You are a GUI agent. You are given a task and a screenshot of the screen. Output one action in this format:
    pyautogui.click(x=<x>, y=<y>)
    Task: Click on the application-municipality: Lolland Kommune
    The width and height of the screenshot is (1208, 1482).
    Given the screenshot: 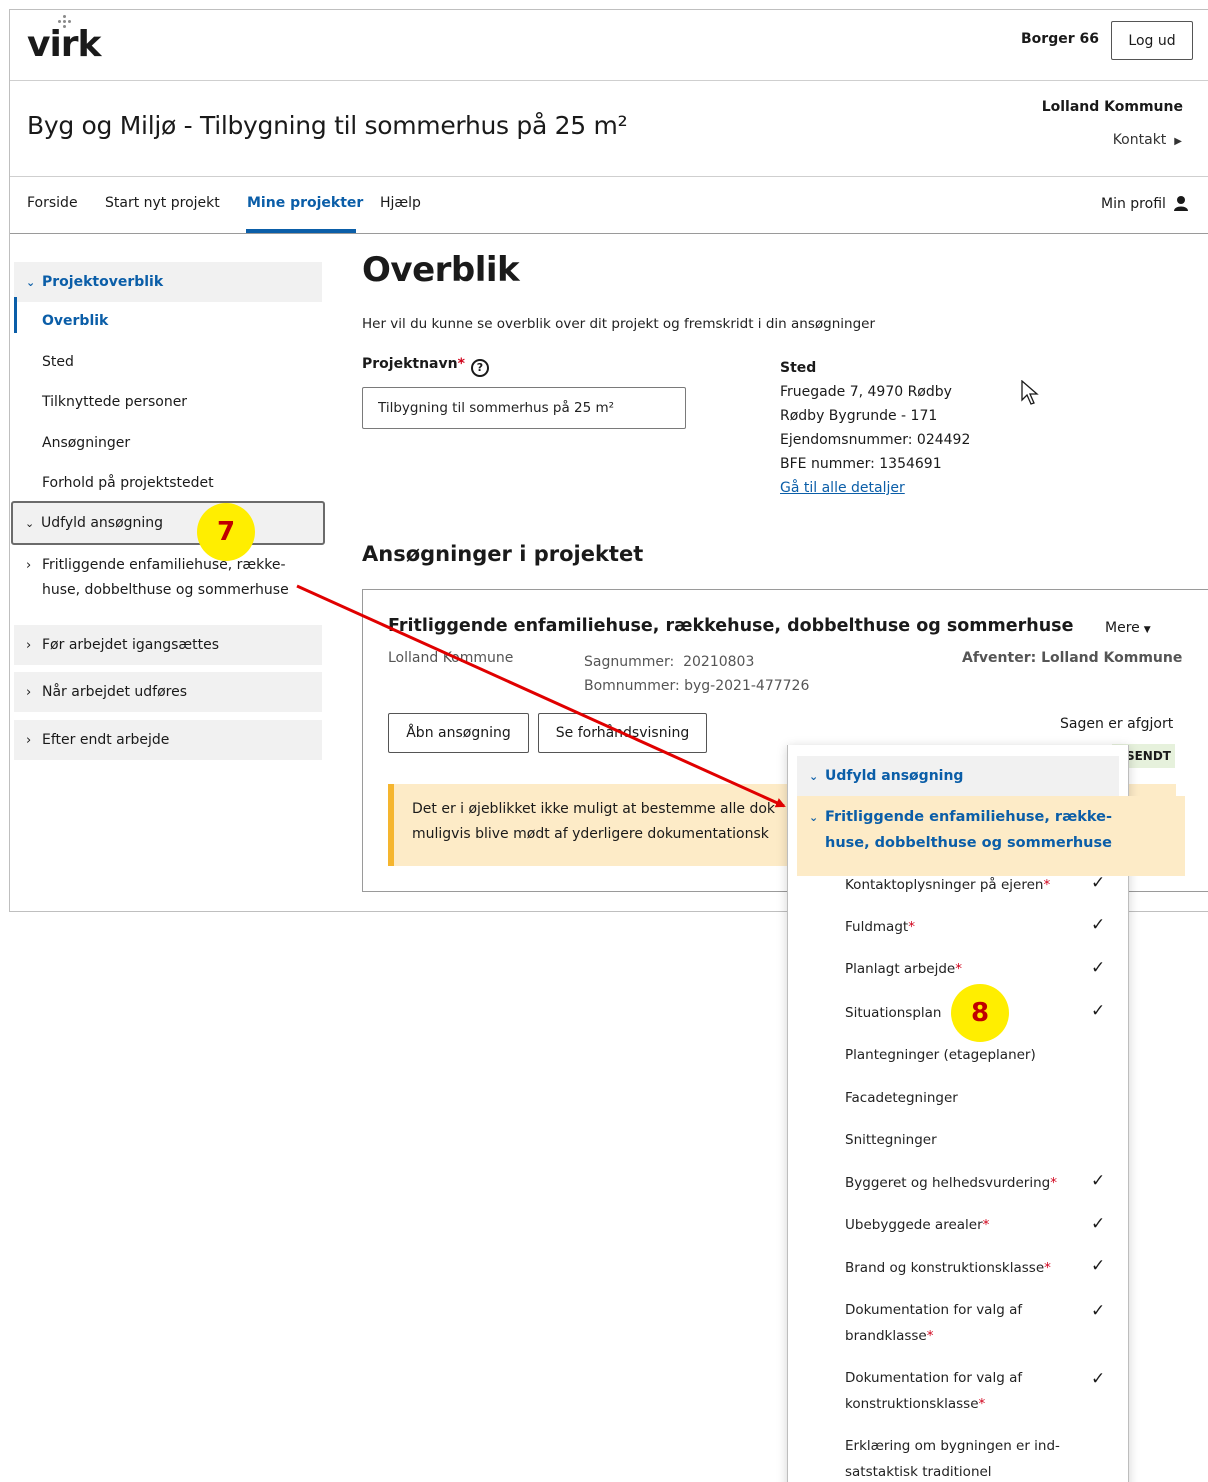 What is the action you would take?
    pyautogui.click(x=451, y=658)
    